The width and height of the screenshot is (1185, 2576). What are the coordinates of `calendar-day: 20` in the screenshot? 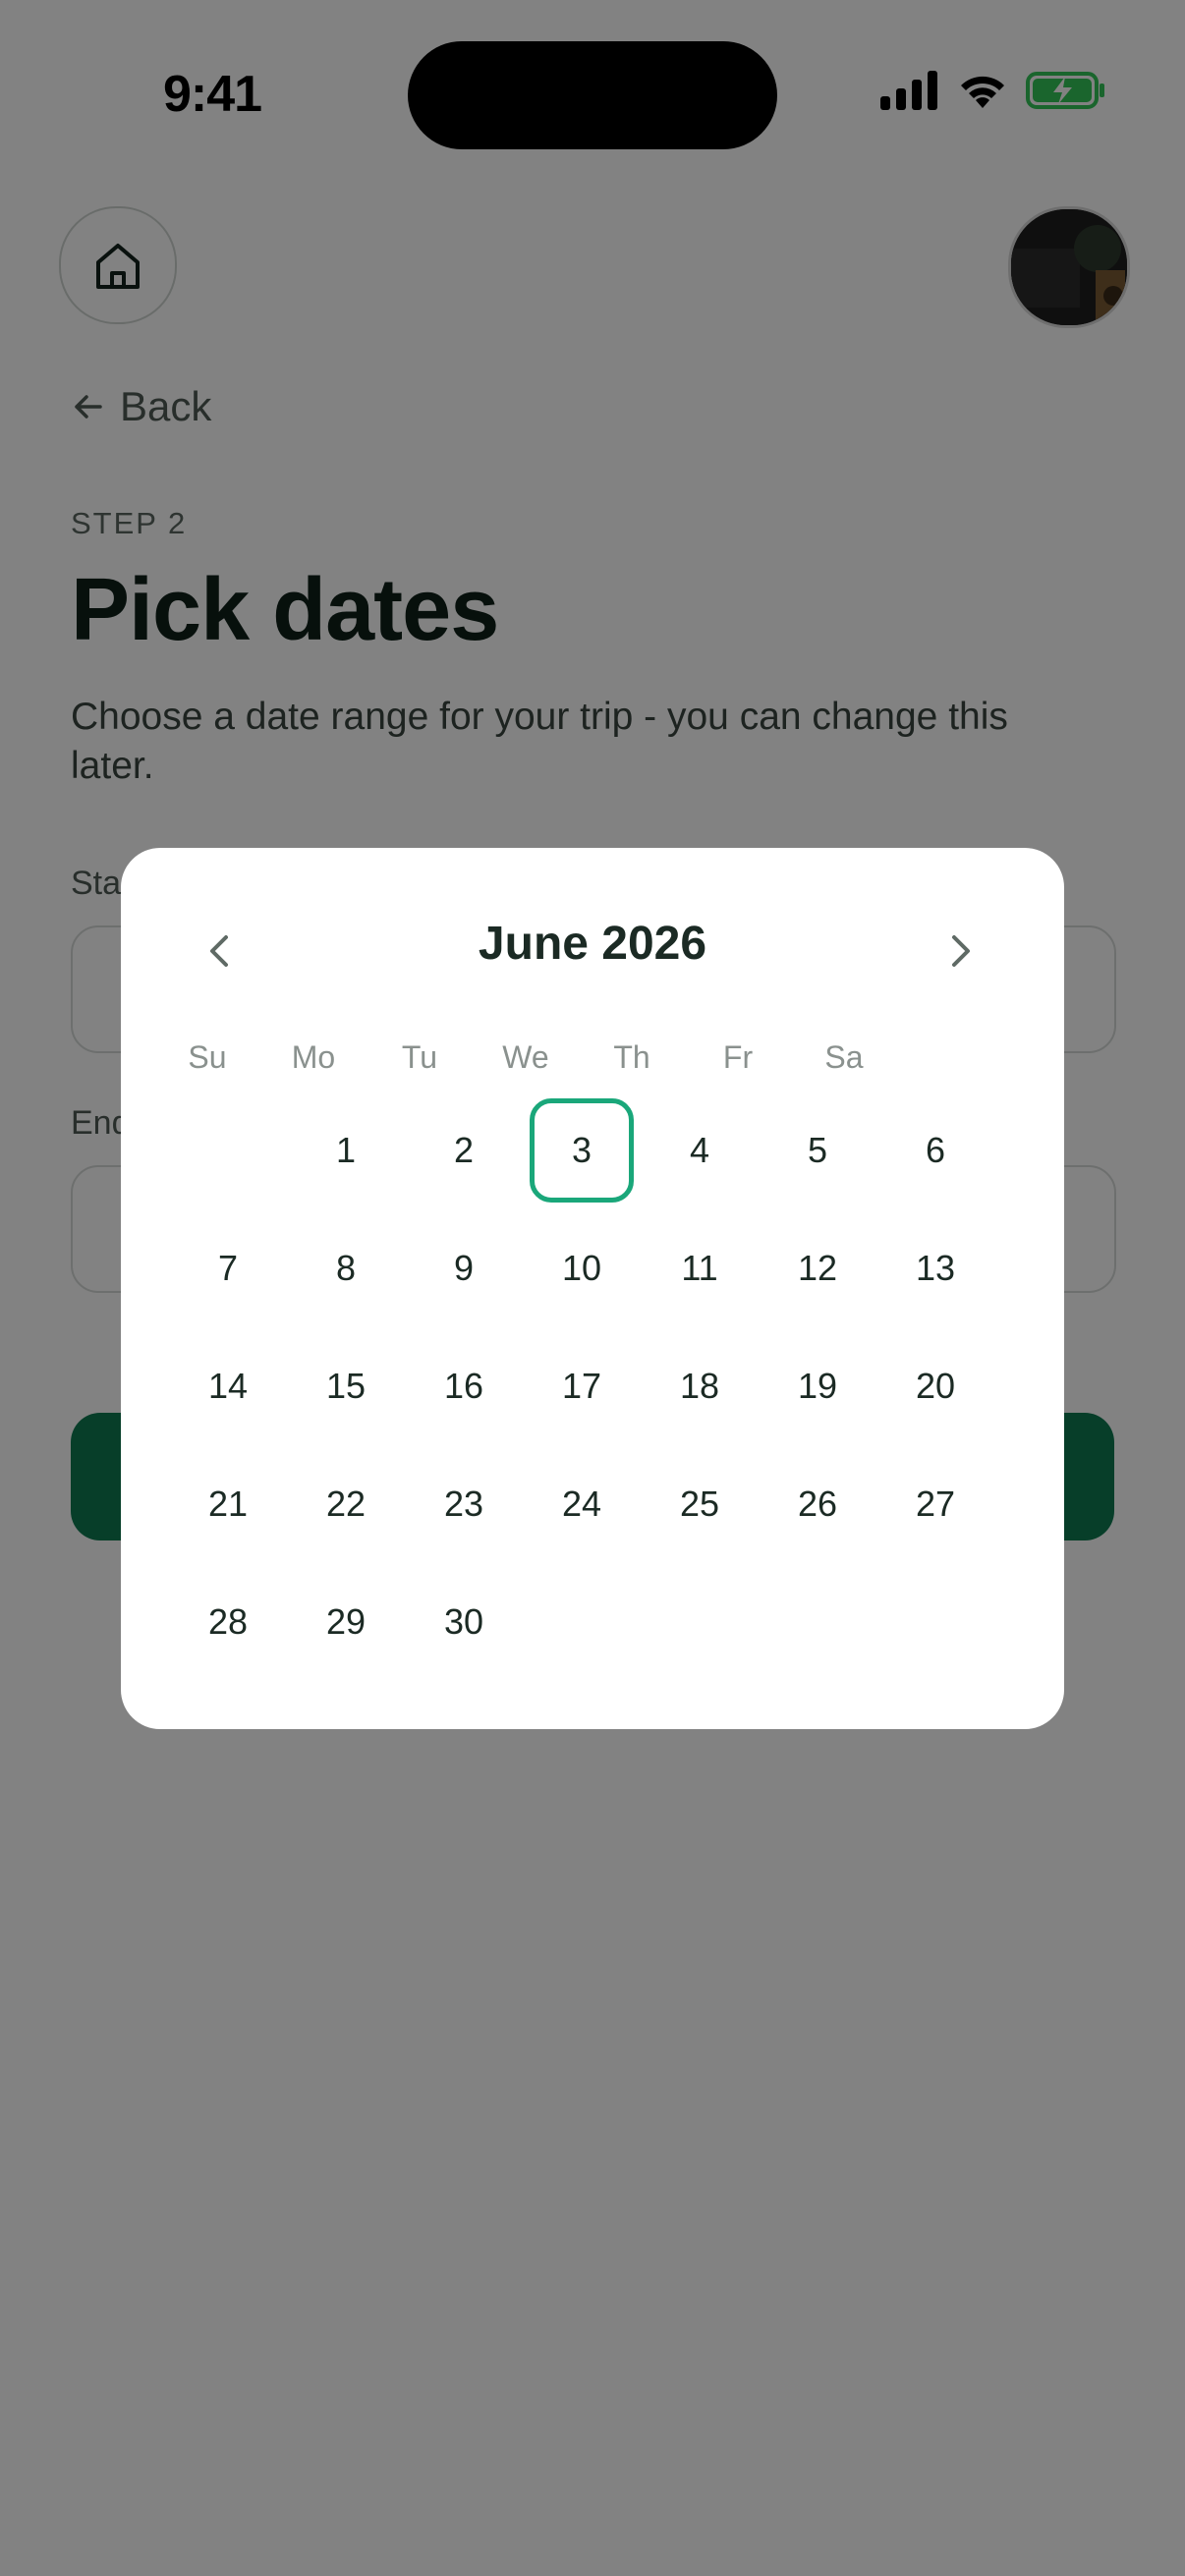 It's located at (936, 1386).